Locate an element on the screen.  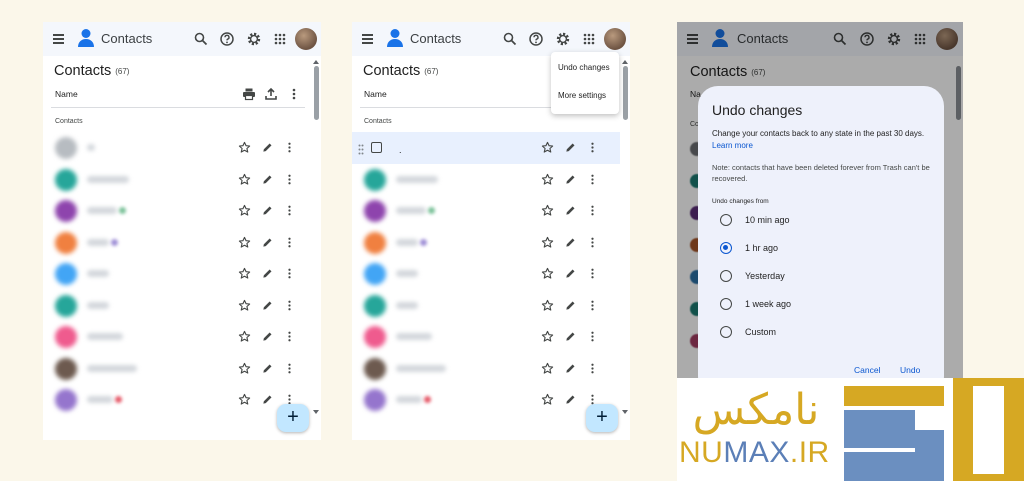
undo-button: Undo is located at coordinates (910, 370).